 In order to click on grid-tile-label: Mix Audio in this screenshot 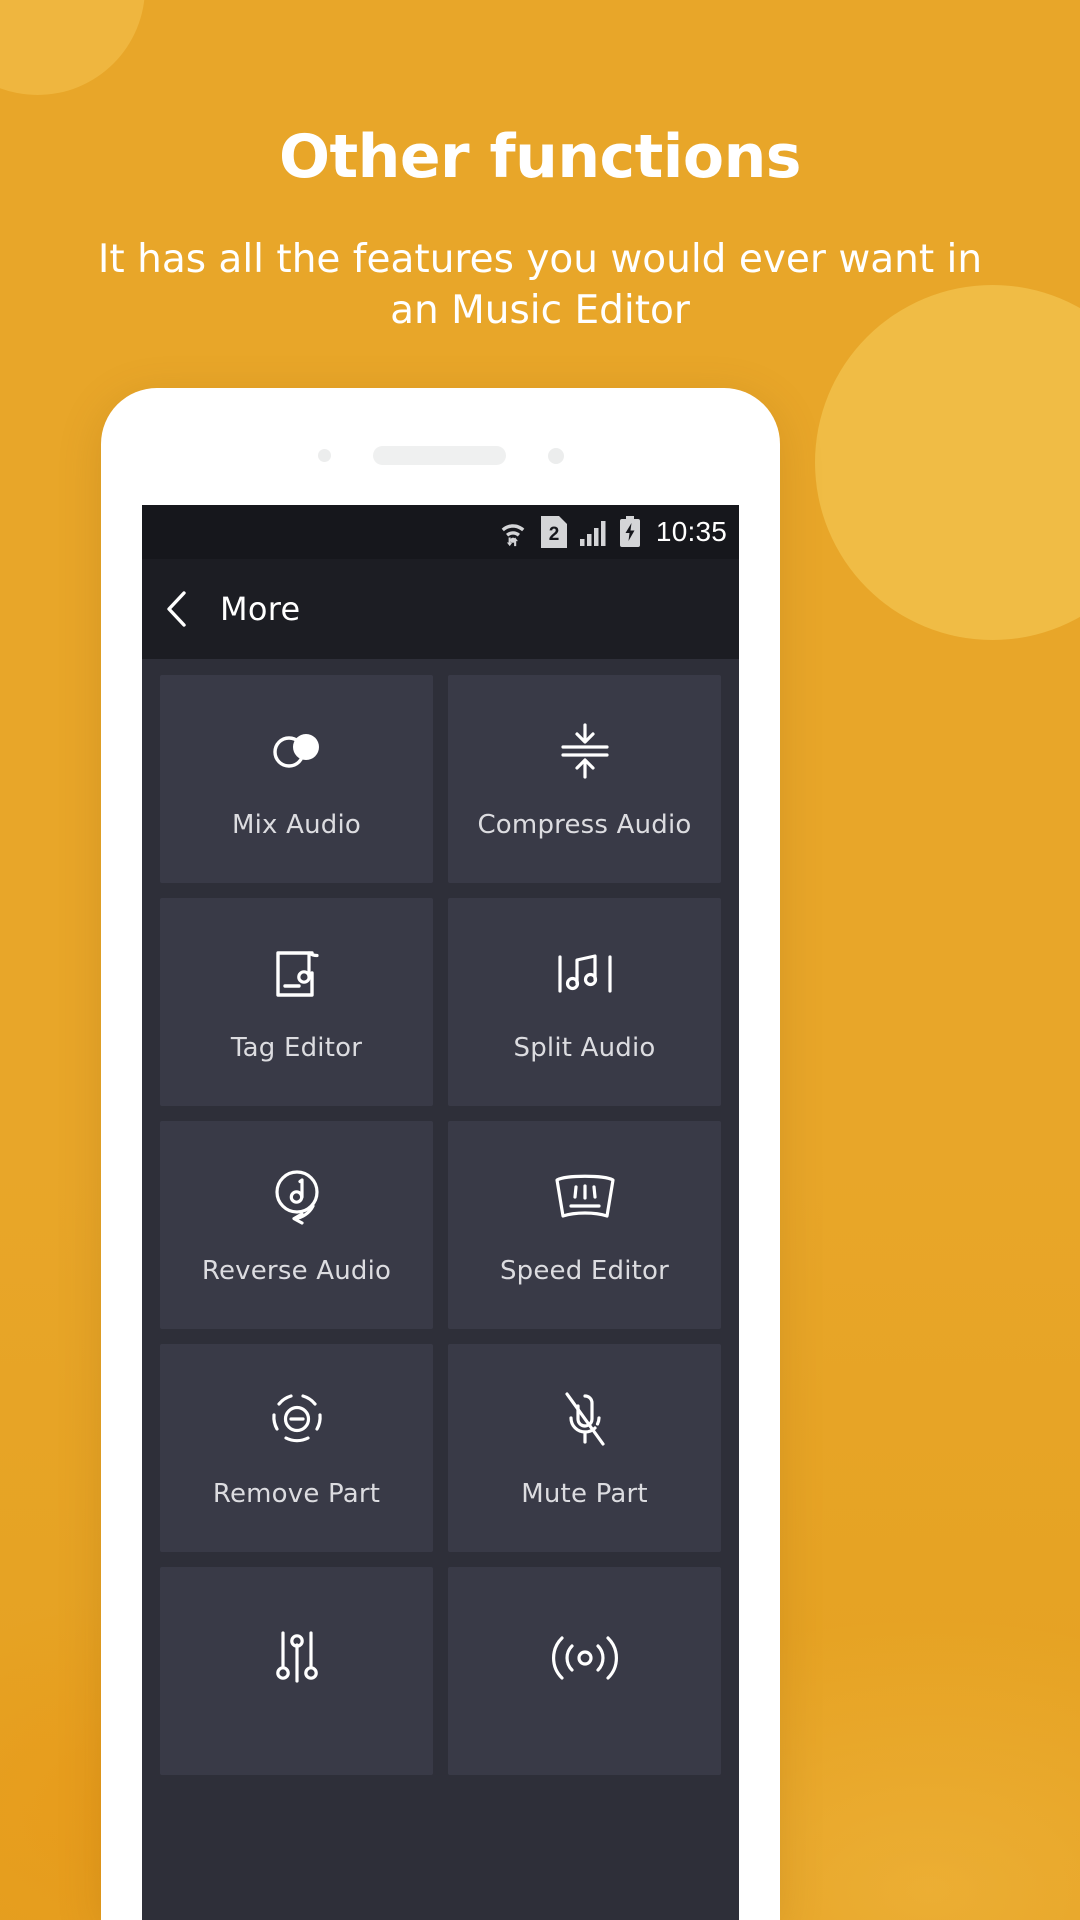, I will do `click(296, 825)`.